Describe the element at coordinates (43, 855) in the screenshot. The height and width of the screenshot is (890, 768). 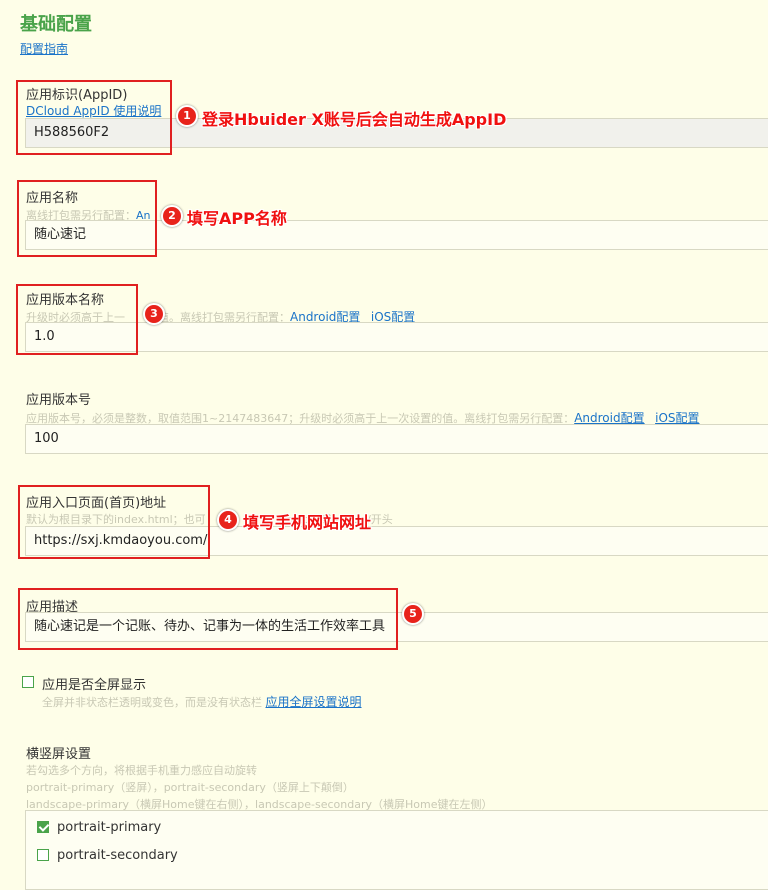
I see `portrait-secondary-checkbox` at that location.